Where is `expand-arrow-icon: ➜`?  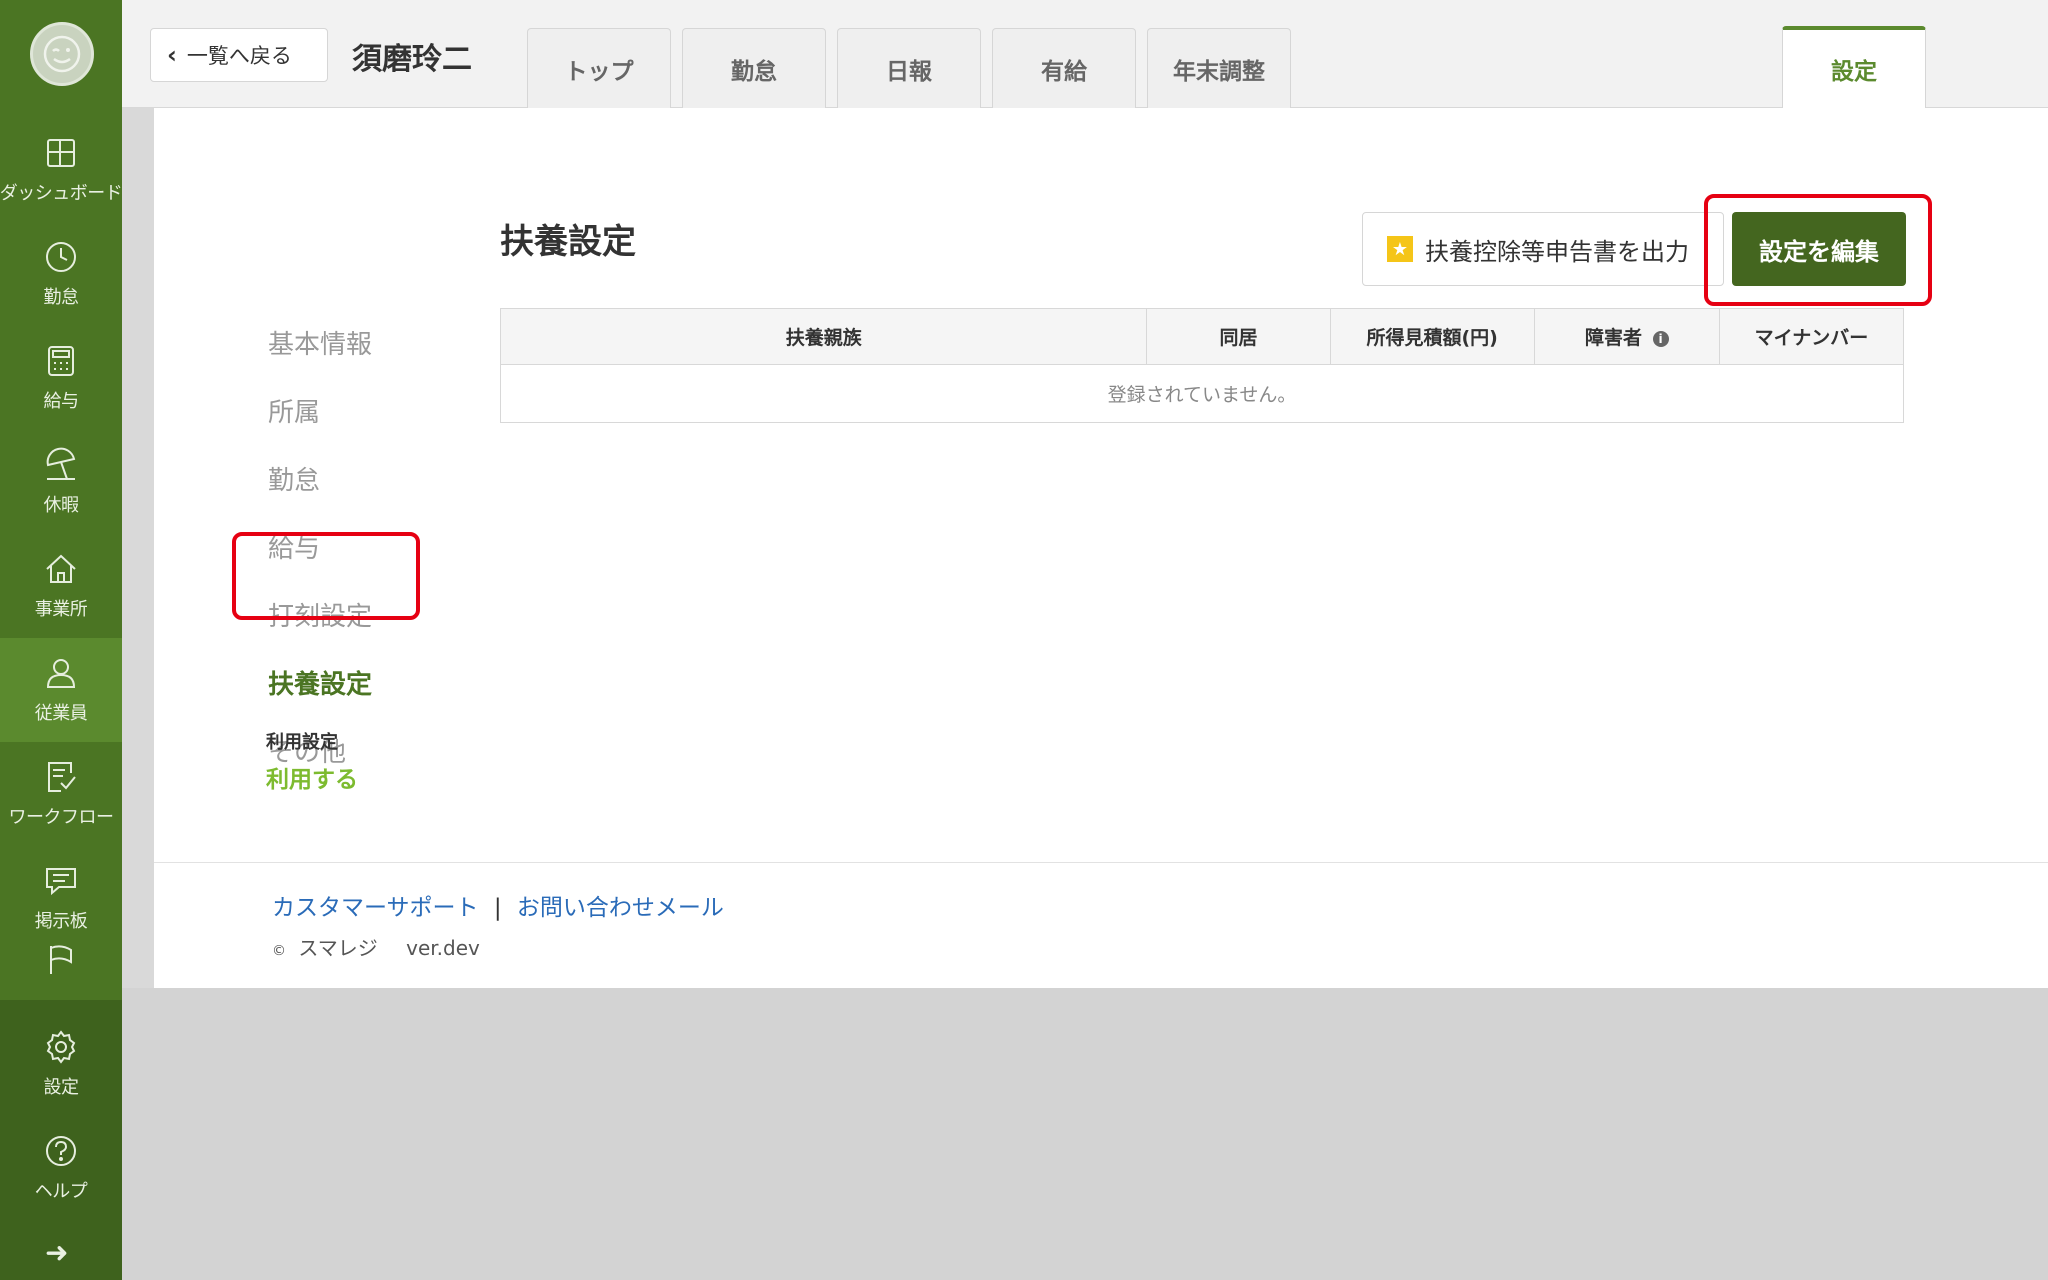 expand-arrow-icon: ➜ is located at coordinates (56, 1252).